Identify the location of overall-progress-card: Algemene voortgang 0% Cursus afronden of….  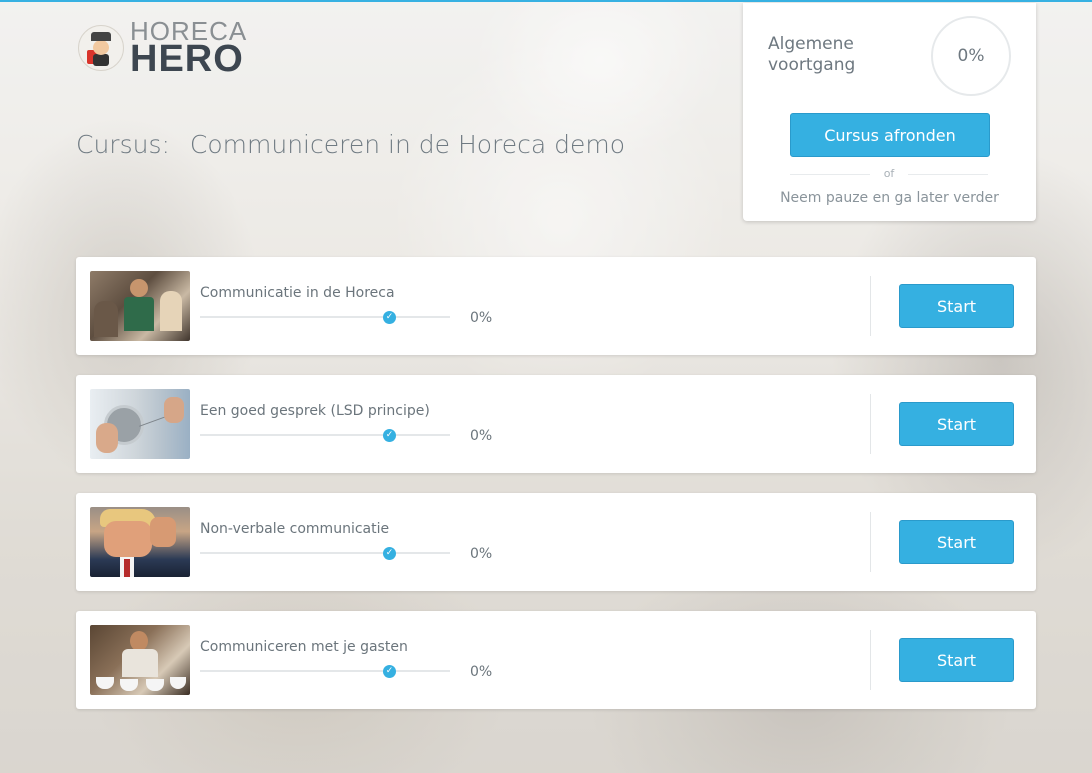
(889, 112).